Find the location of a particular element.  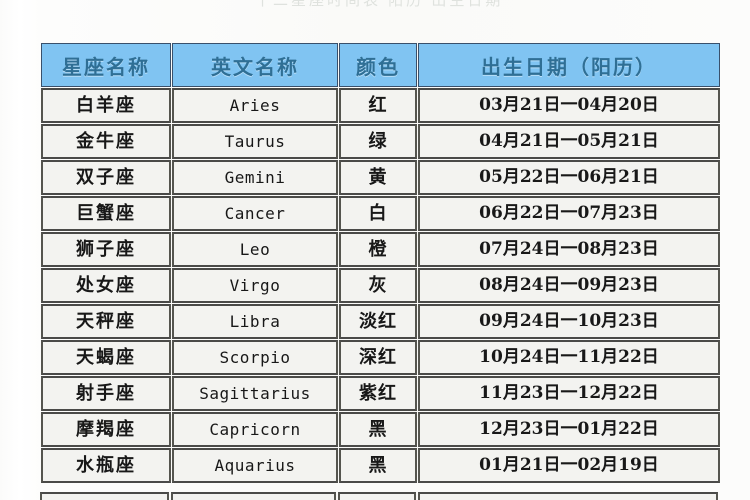

cell-name: 天秤座 is located at coordinates (106, 321).